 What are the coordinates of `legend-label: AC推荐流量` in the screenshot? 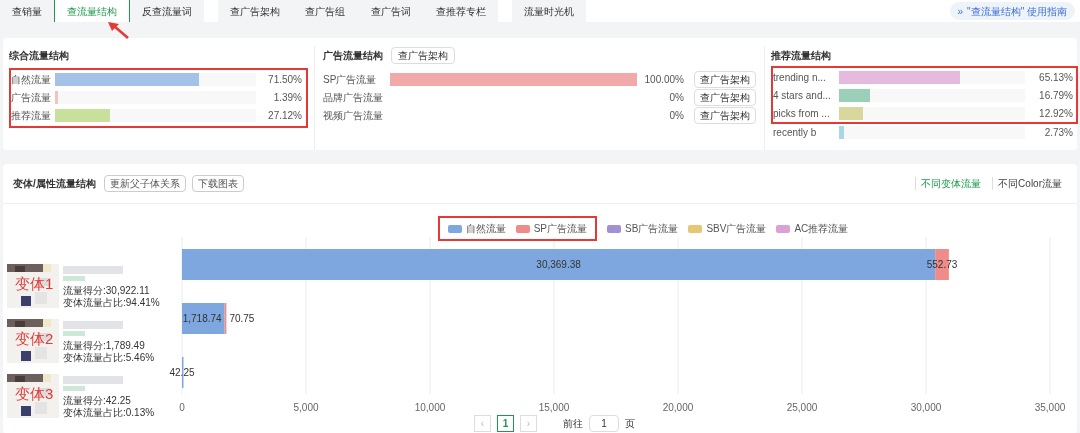 It's located at (821, 228).